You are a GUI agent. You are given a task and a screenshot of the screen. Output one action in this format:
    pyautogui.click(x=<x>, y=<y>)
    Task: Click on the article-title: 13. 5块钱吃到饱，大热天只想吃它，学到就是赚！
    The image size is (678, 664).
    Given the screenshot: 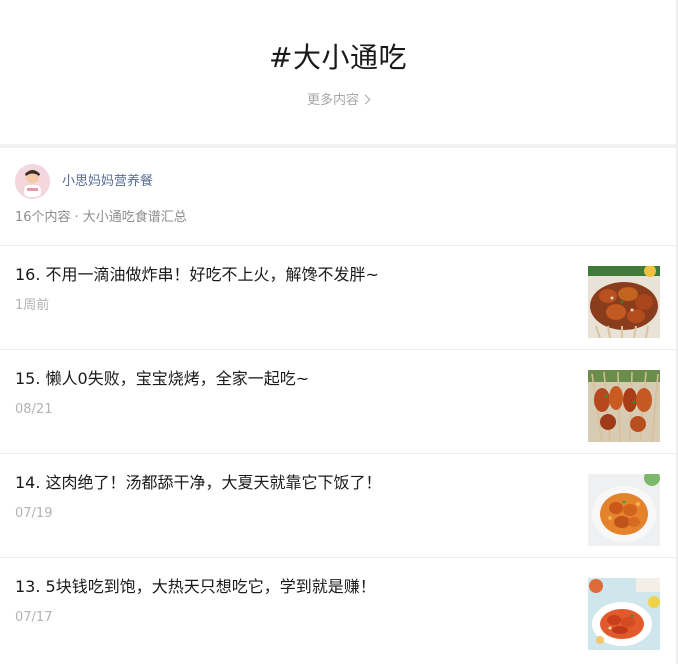 What is the action you would take?
    pyautogui.click(x=292, y=587)
    